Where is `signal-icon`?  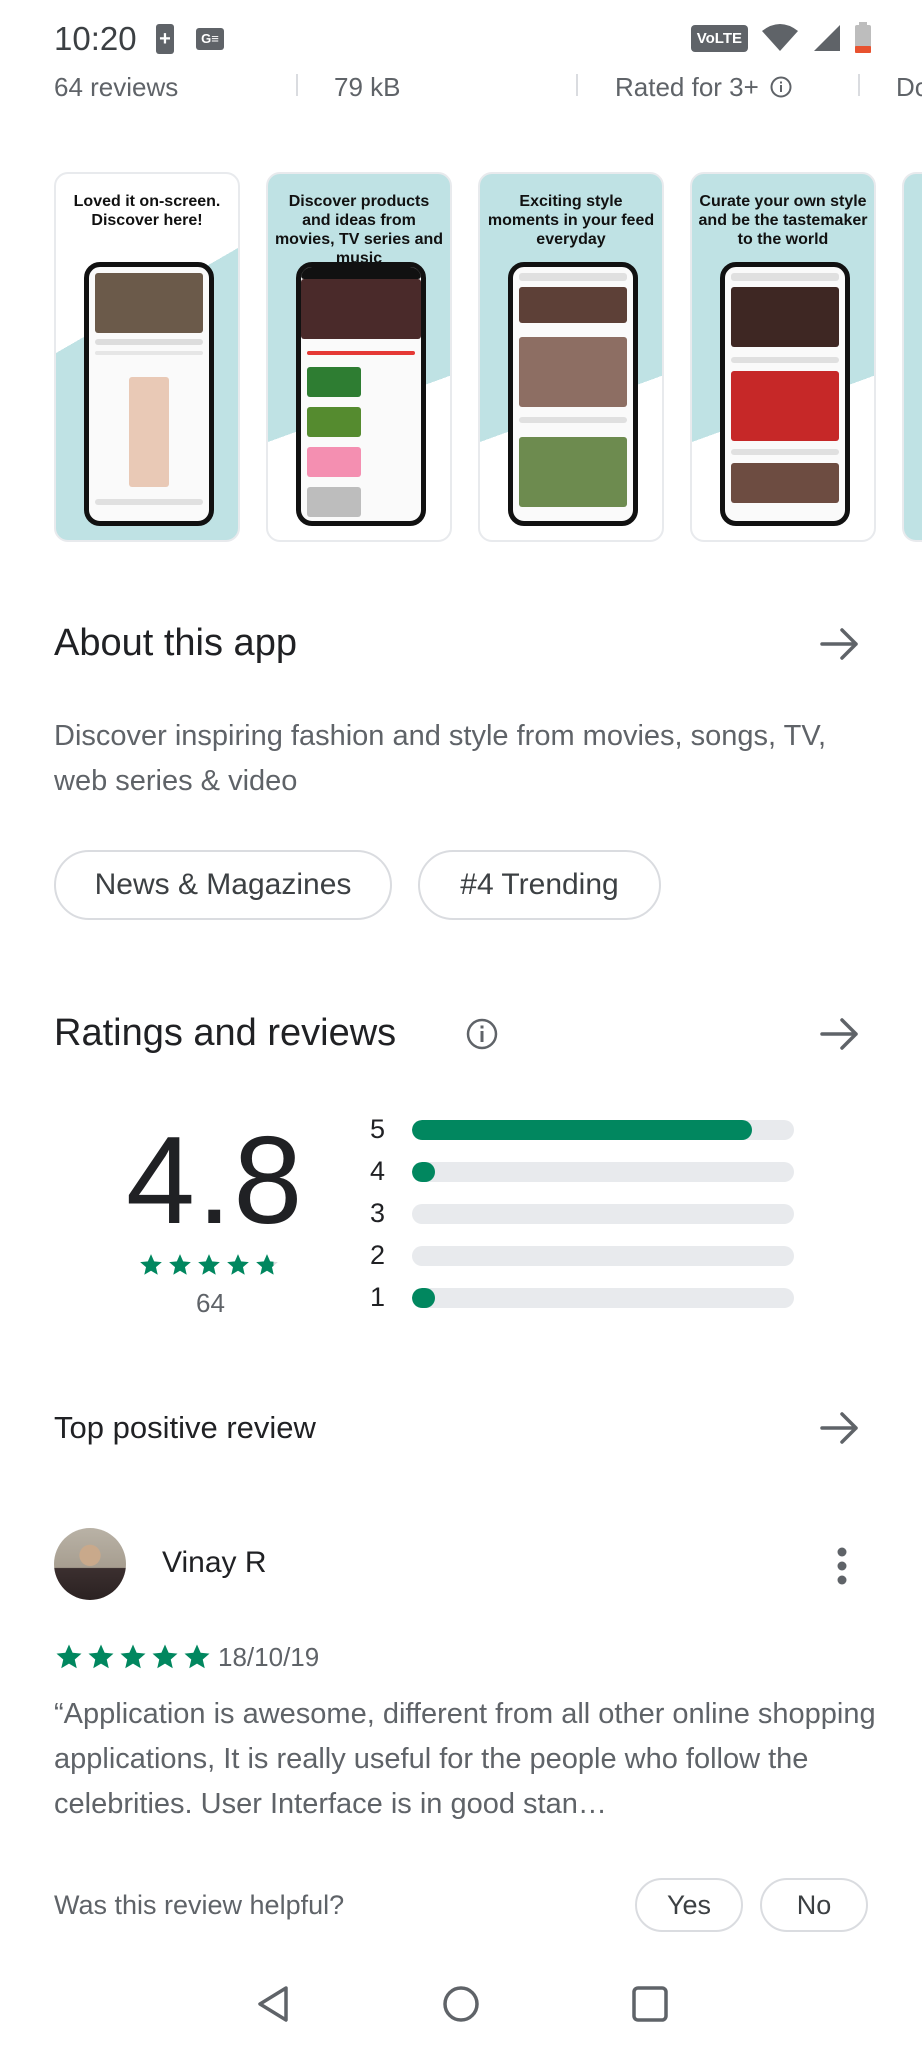 signal-icon is located at coordinates (827, 38).